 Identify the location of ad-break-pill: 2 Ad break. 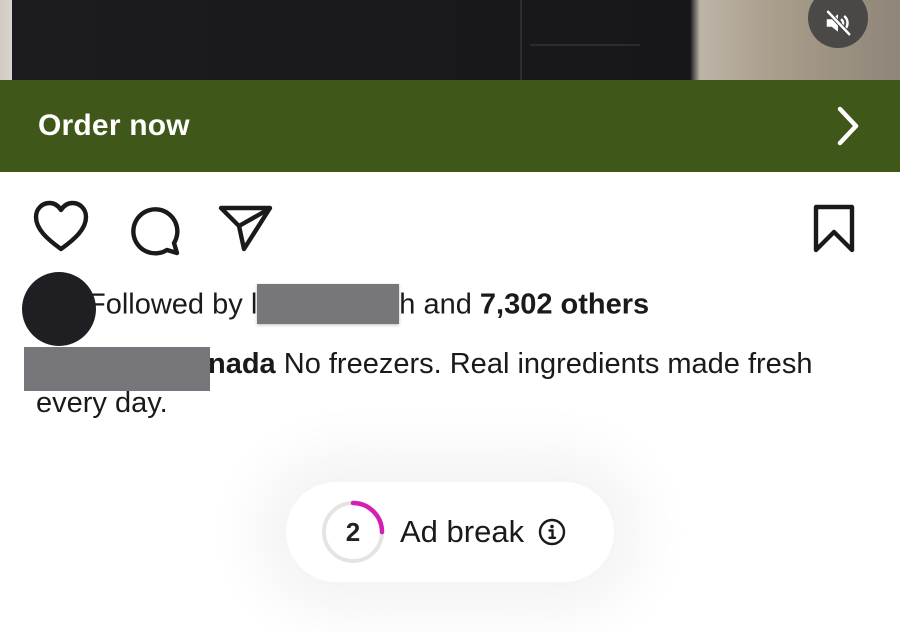
(450, 532).